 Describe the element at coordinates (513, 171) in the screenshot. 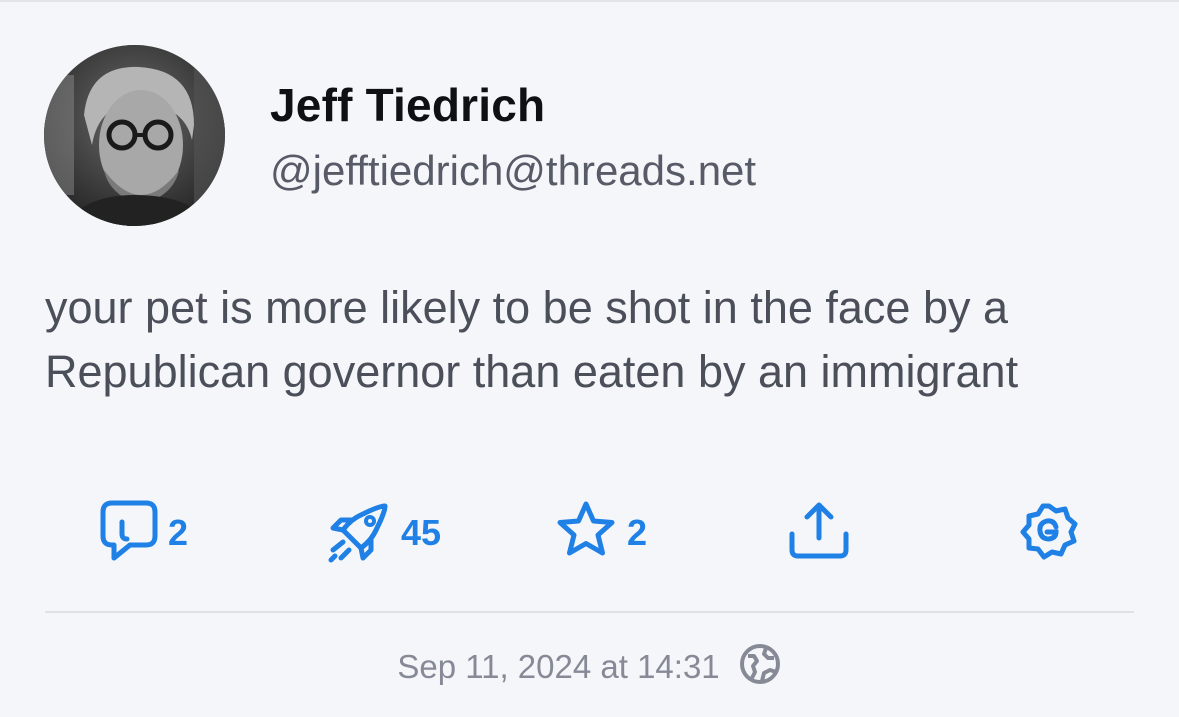

I see `author-handle: @jefftiedrich@threads.net` at that location.